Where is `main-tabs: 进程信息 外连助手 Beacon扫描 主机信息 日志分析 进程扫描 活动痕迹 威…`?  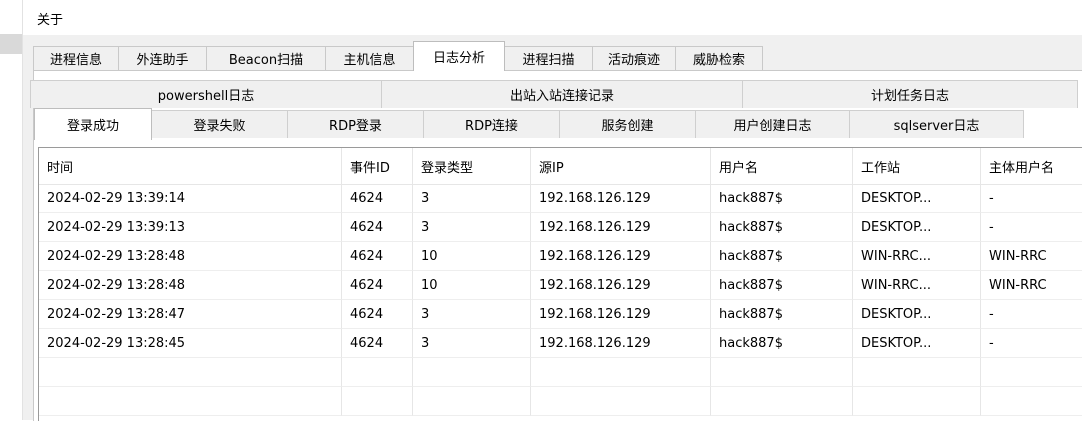 main-tabs: 进程信息 外连助手 Beacon扫描 主机信息 日志分析 进程扫描 活动痕迹 威… is located at coordinates (398, 54).